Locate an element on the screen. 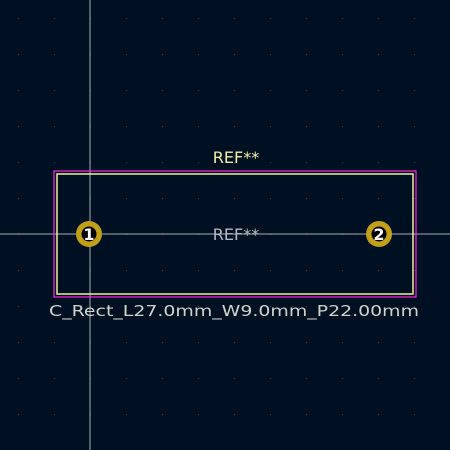  reference-designator-top: REF** is located at coordinates (236, 157).